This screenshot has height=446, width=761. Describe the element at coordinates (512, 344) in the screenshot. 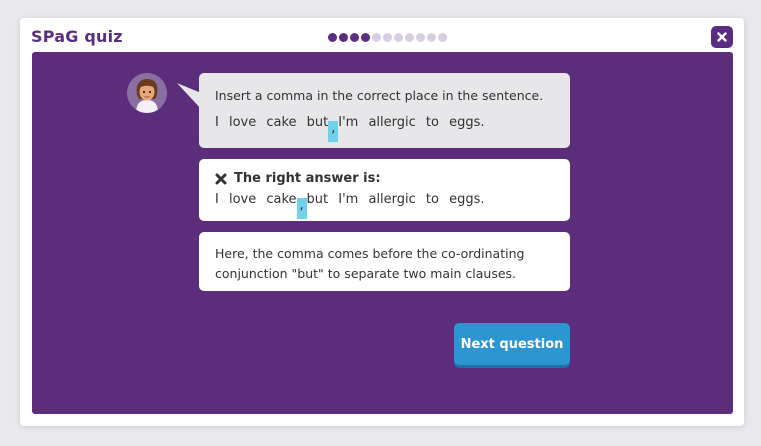

I see `next-question-button: Next question` at that location.